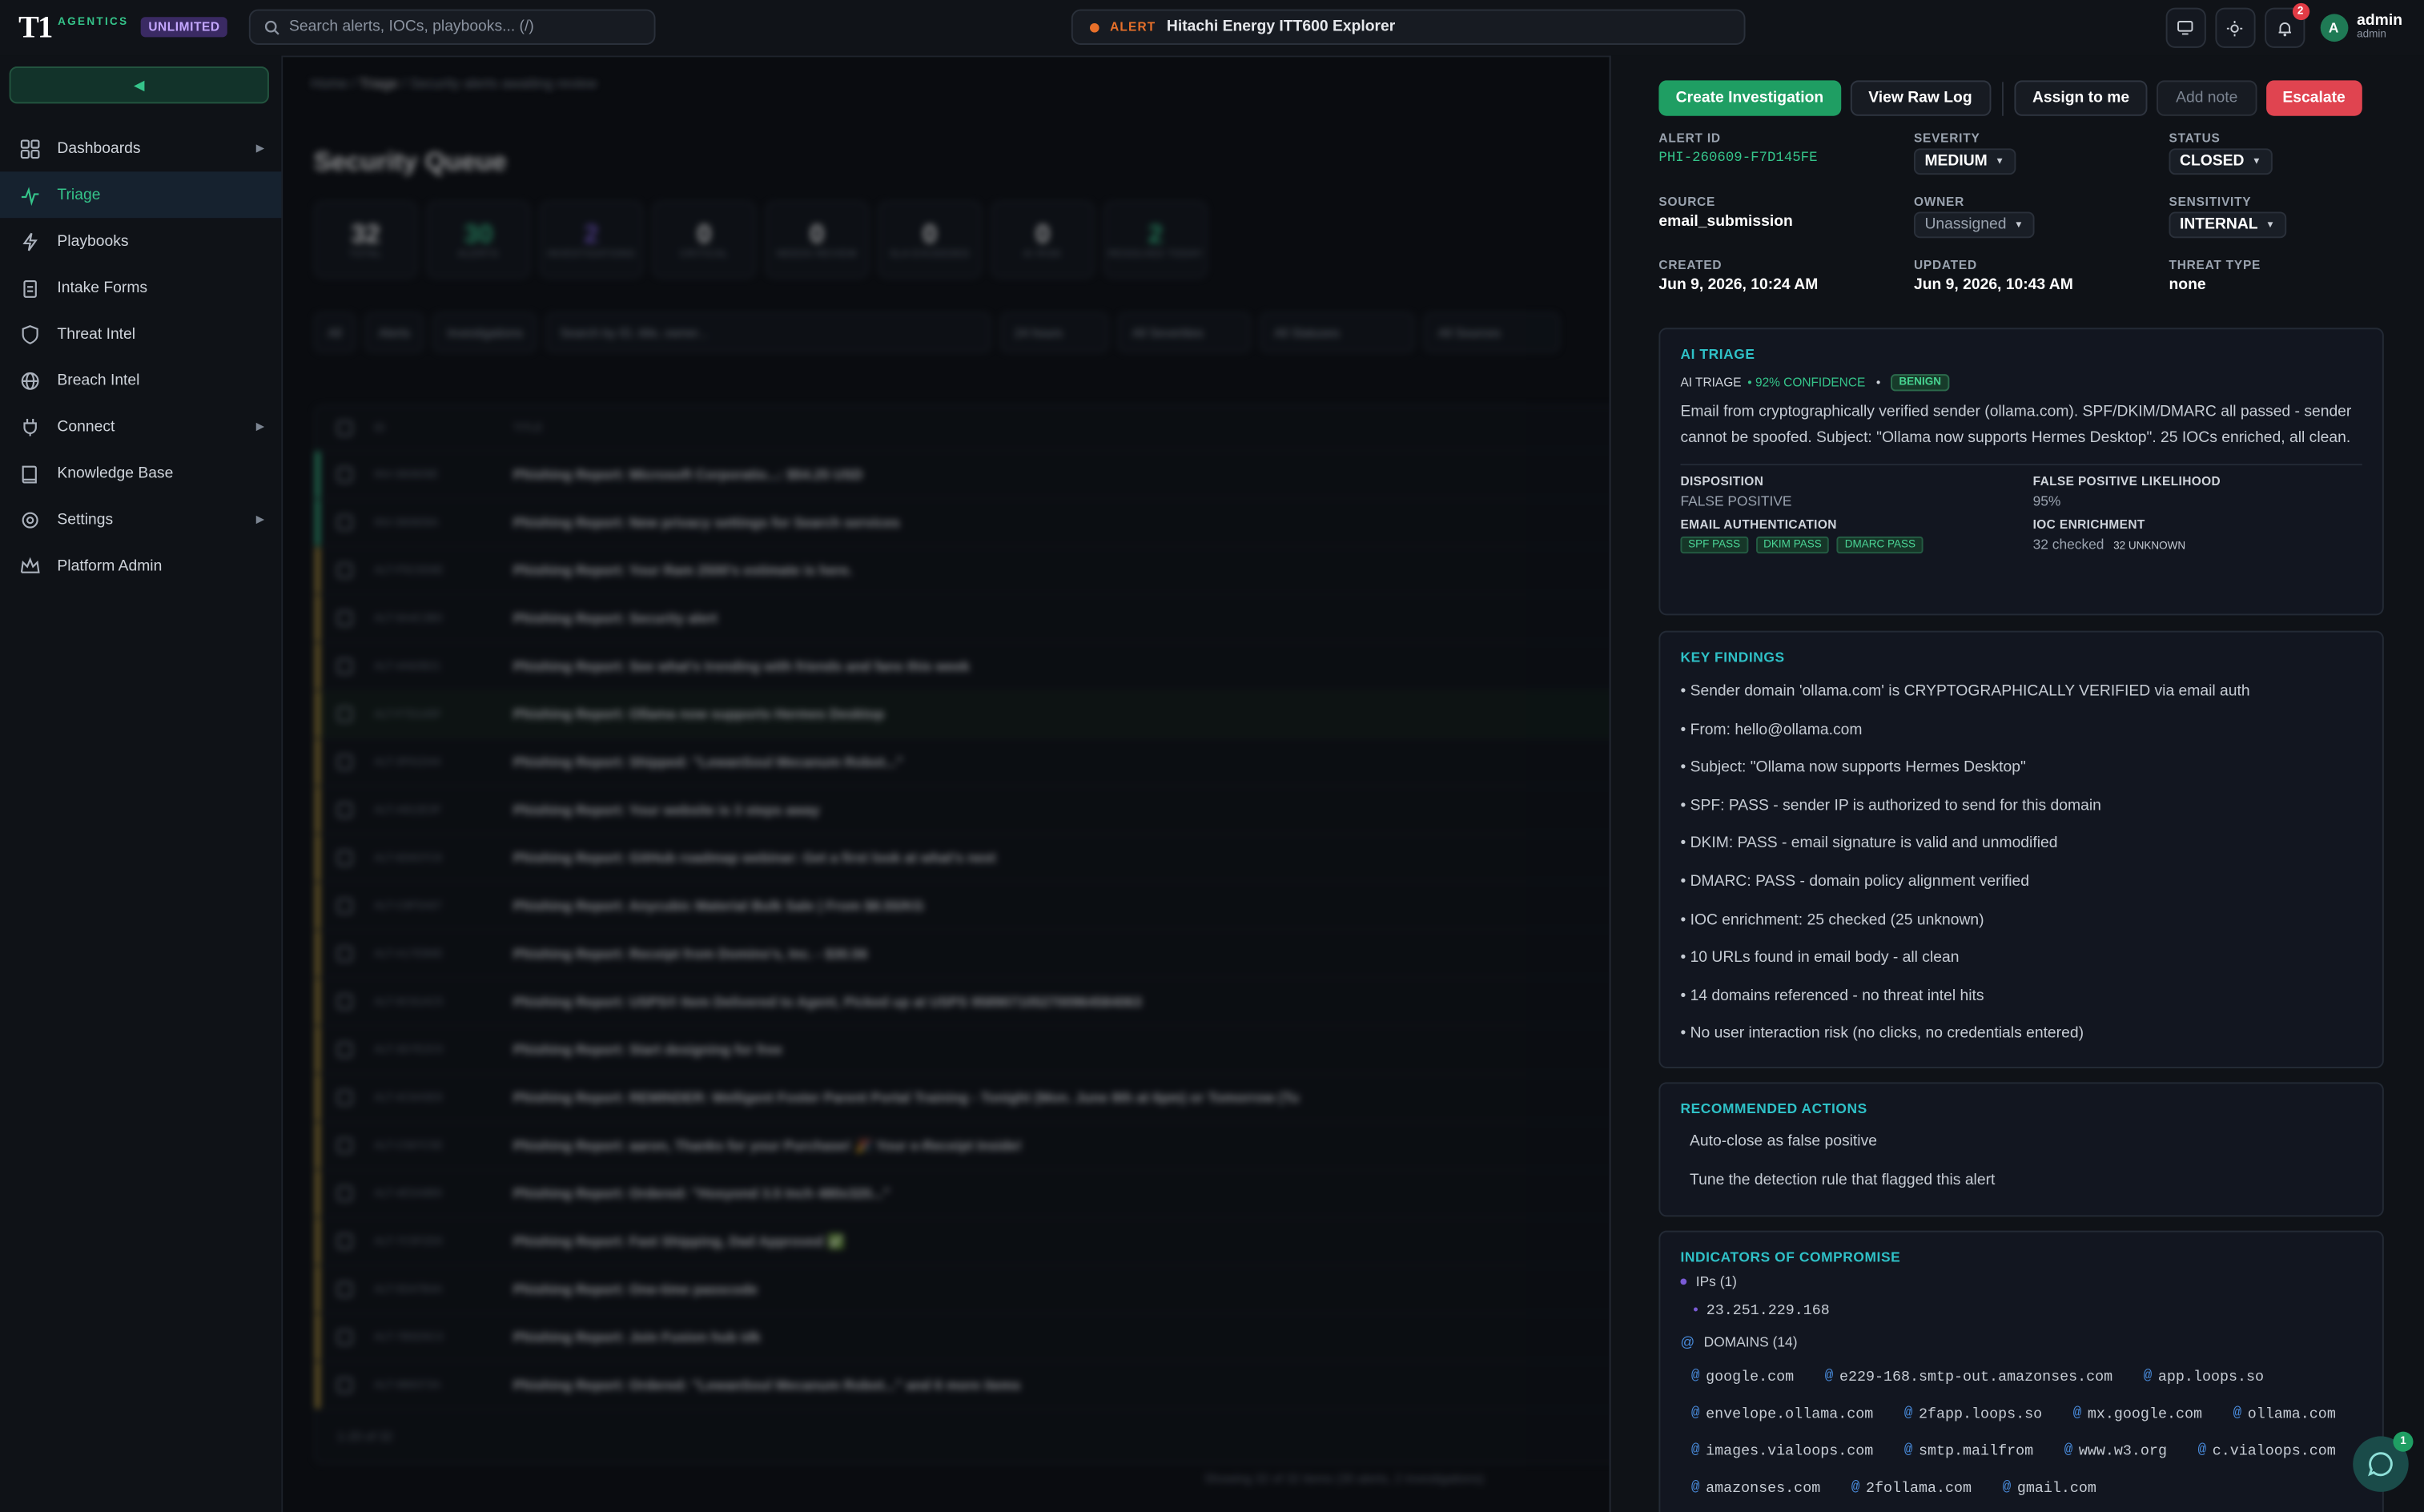 Image resolution: width=2424 pixels, height=1512 pixels. I want to click on escalate-button: Escalate, so click(2314, 98).